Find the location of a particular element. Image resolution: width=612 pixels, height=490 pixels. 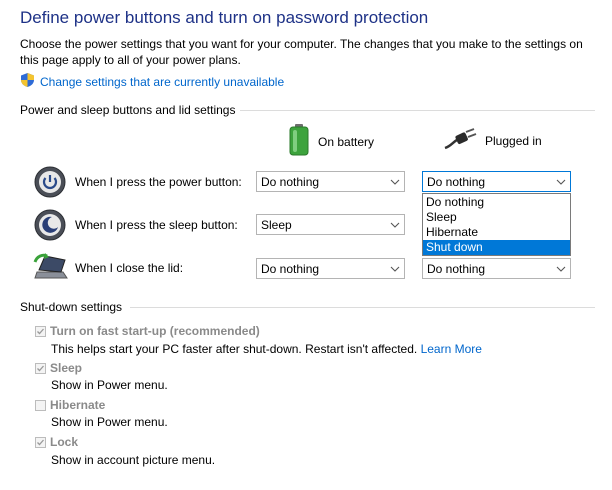

close-lid-battery-select: Do nothing is located at coordinates (330, 268).